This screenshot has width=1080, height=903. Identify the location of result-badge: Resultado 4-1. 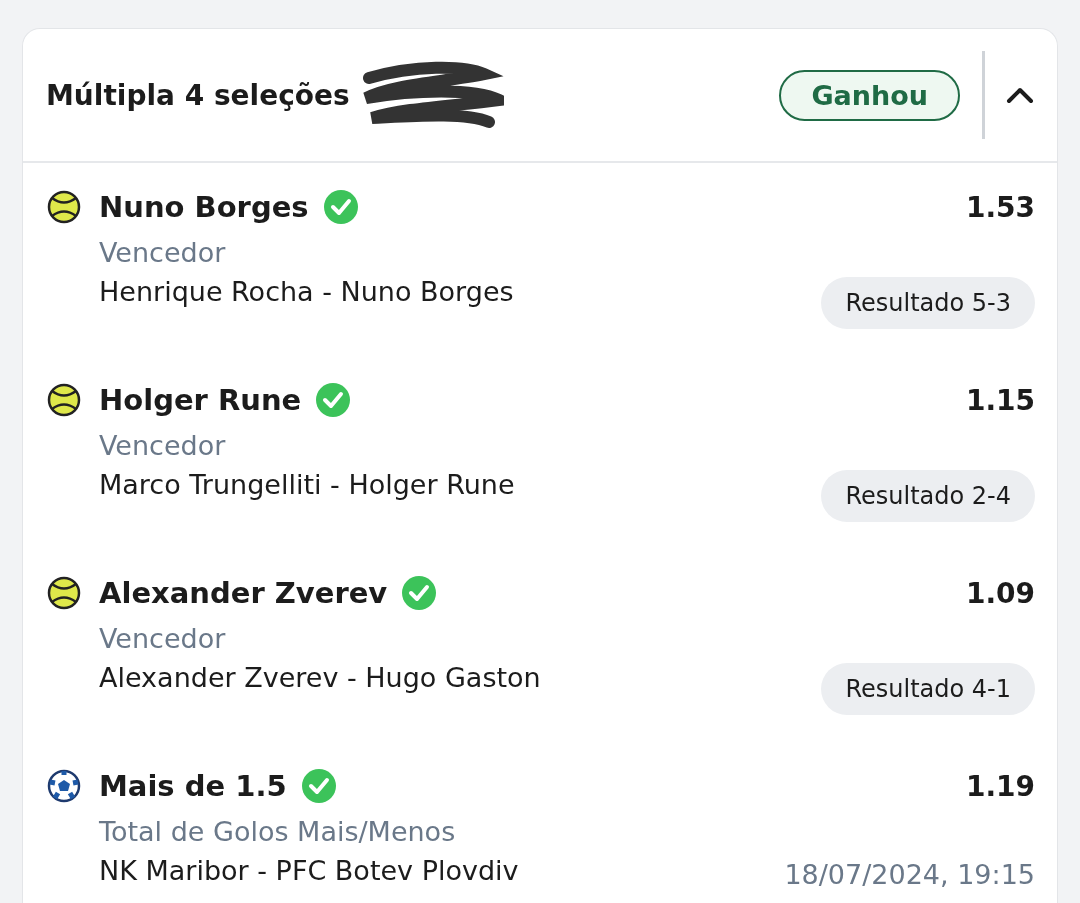
(928, 689).